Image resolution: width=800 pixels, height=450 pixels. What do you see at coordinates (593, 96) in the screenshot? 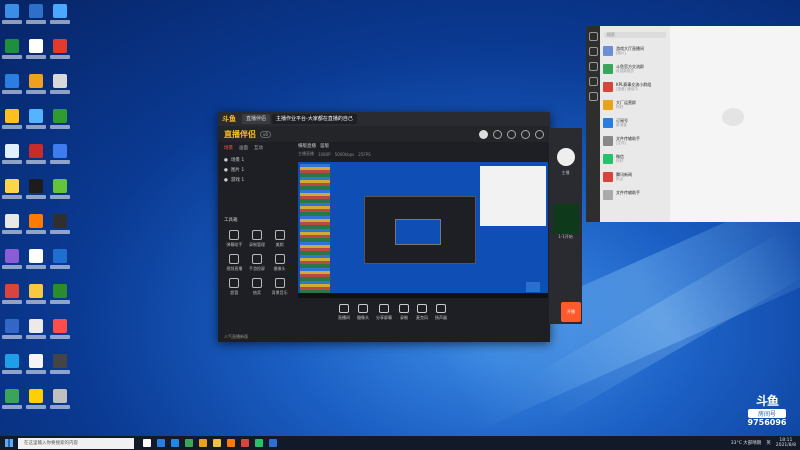
I see `files-icon` at bounding box center [593, 96].